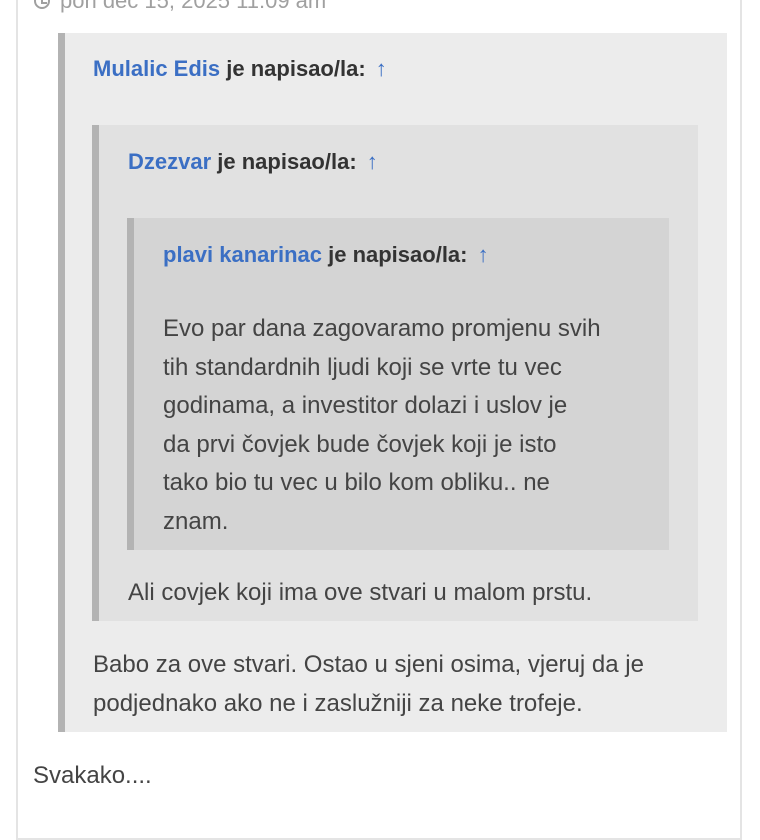 The image size is (760, 840). Describe the element at coordinates (356, 482) in the screenshot. I see `quote-inner-line: tako bio tu vec u bilo kom obliku.. ne` at that location.